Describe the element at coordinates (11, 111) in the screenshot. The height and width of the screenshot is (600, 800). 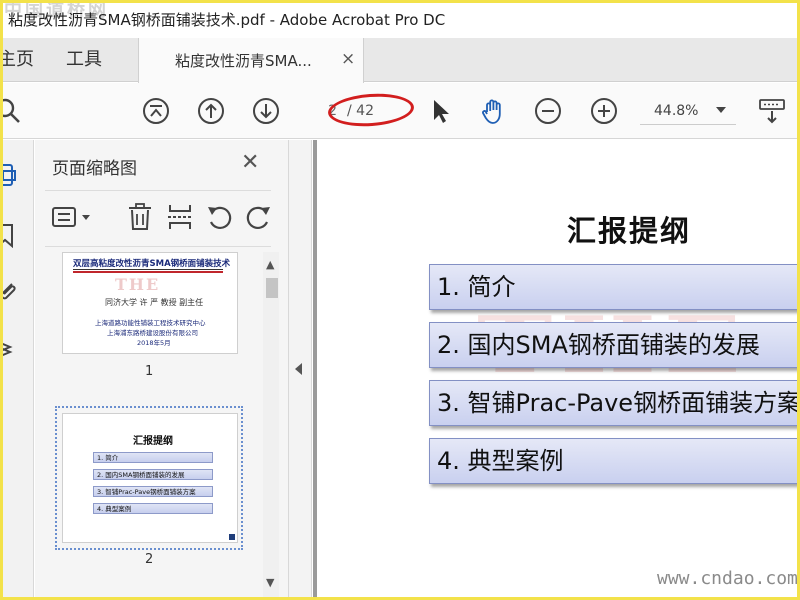
I see `search-icon` at that location.